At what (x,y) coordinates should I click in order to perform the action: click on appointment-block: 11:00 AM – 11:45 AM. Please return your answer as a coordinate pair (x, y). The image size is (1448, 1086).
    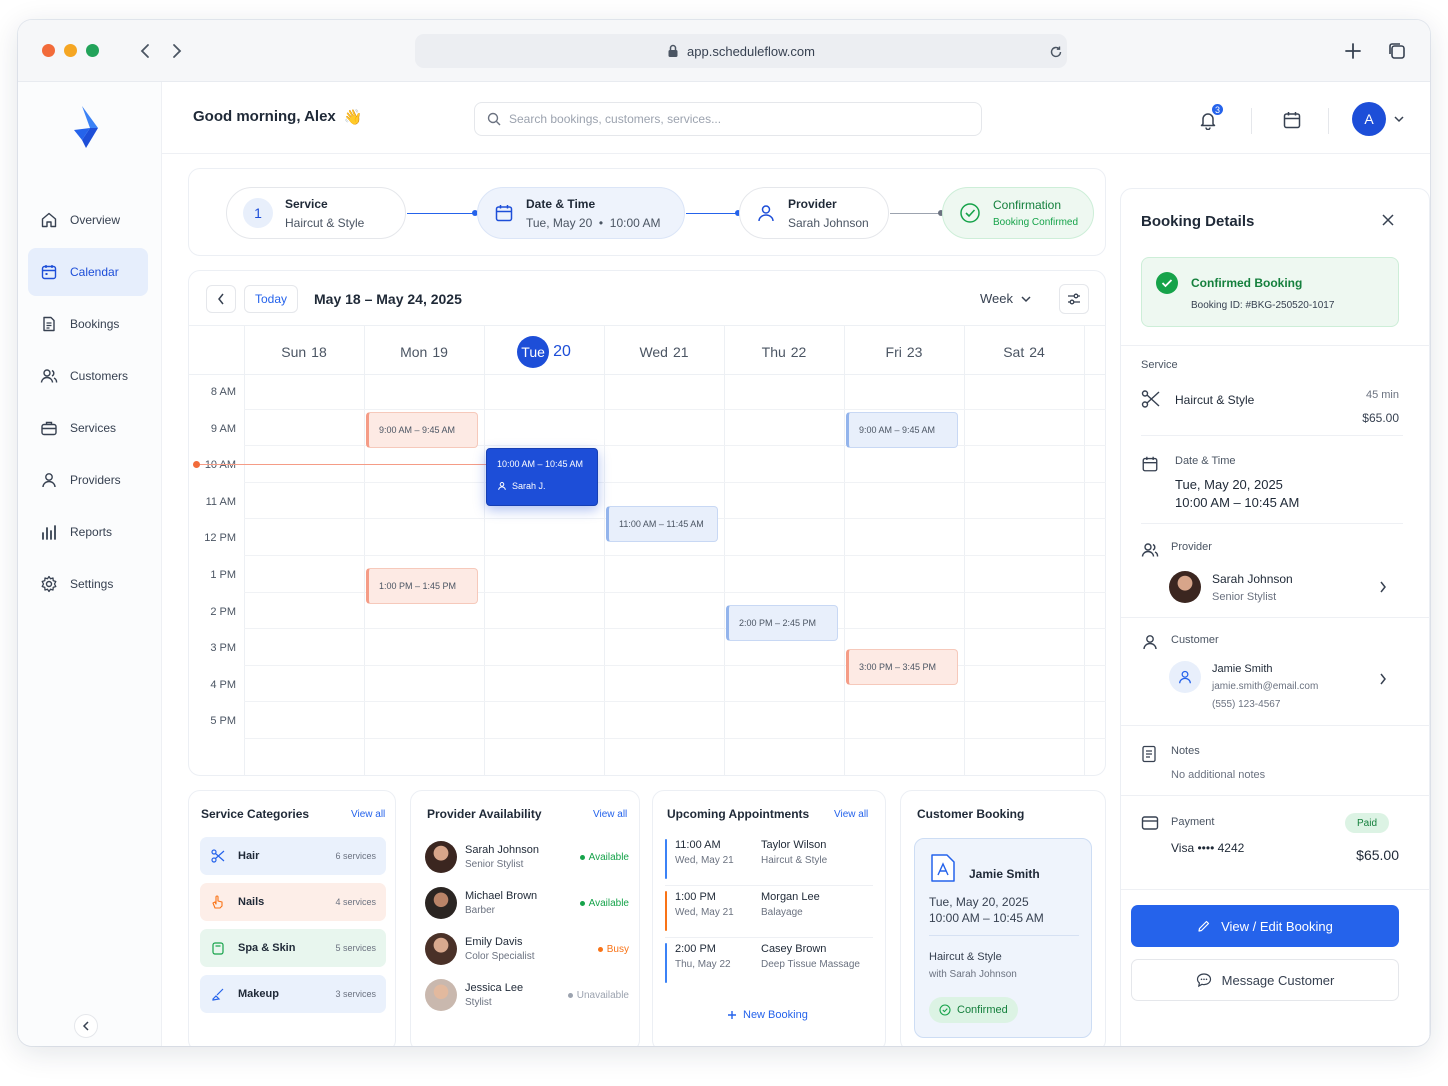
    Looking at the image, I should click on (662, 524).